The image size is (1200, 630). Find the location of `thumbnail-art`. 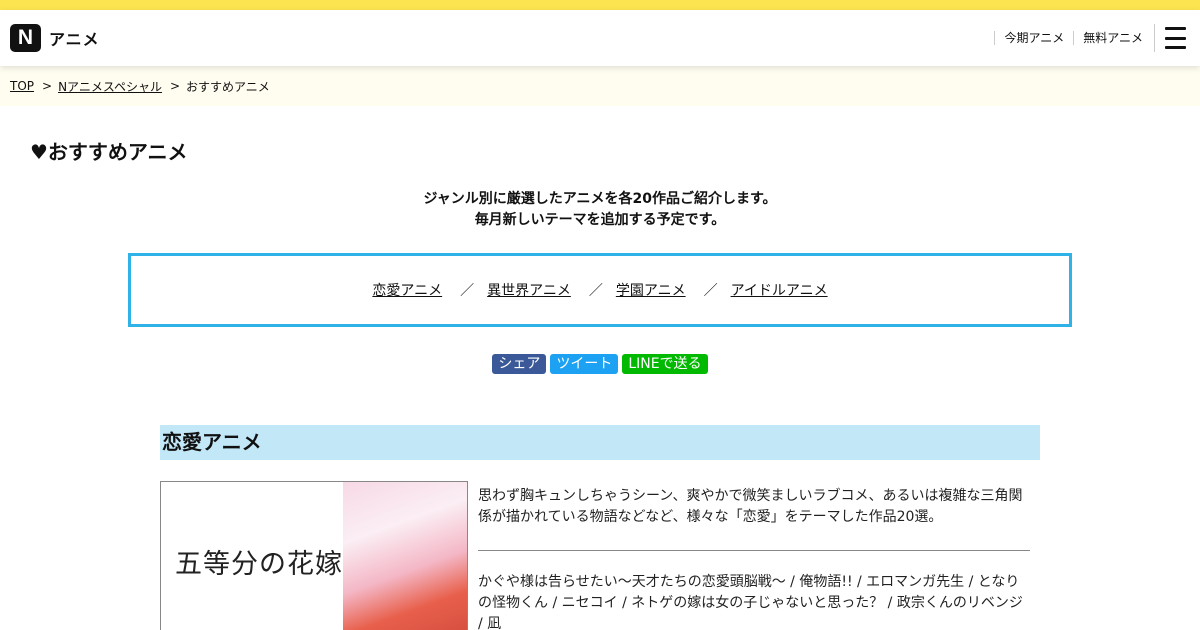

thumbnail-art is located at coordinates (405, 556).